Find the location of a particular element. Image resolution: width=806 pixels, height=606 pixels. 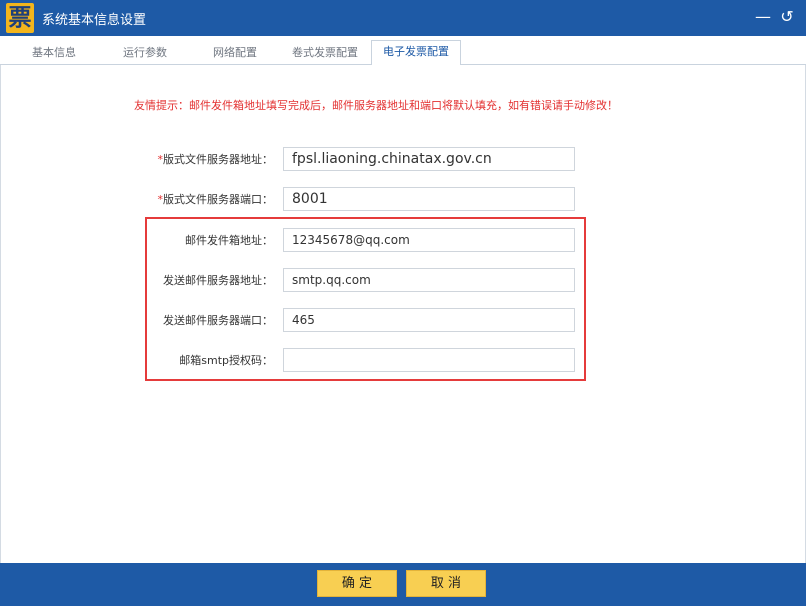

back-icon: ↺ is located at coordinates (787, 17).